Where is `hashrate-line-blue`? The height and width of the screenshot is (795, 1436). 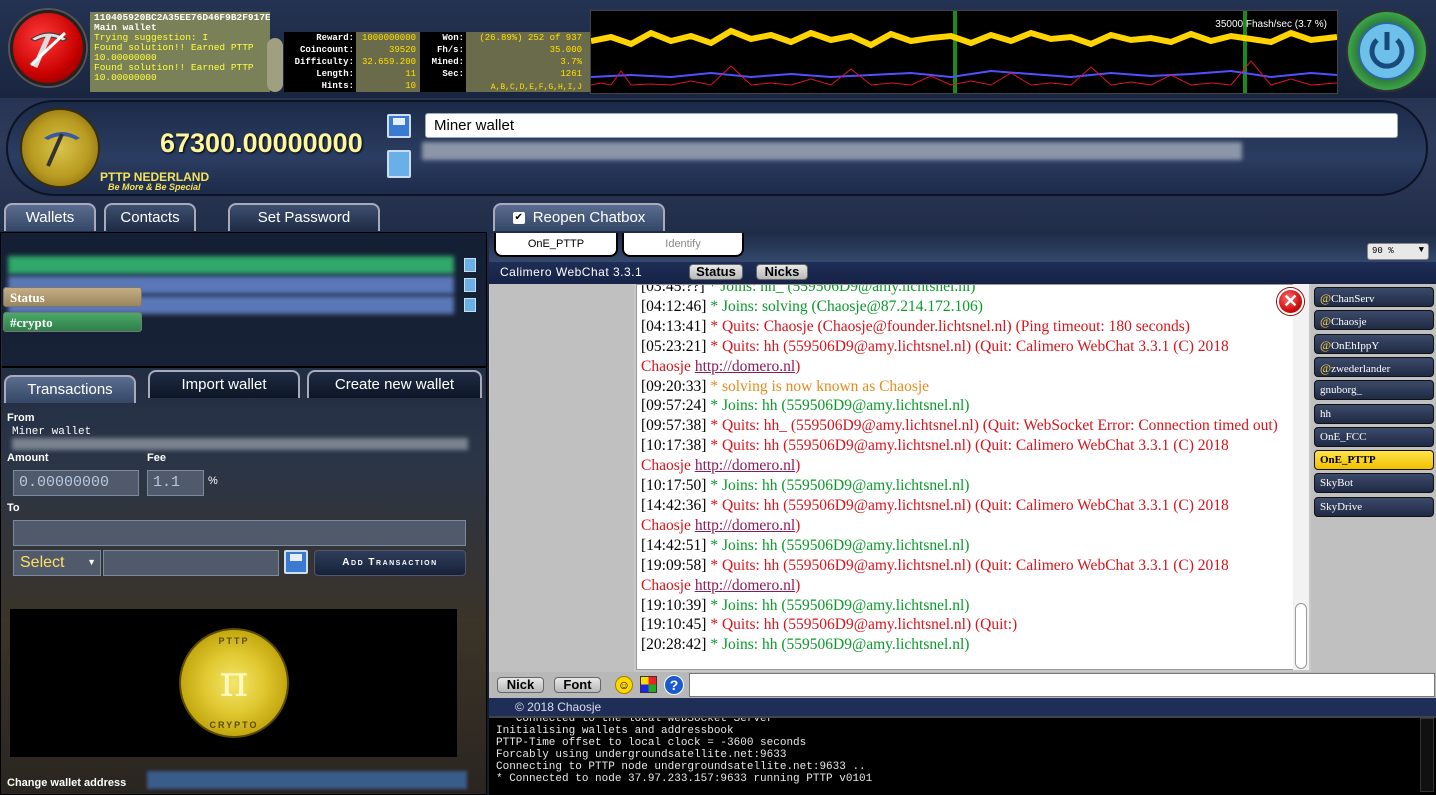 hashrate-line-blue is located at coordinates (964, 74).